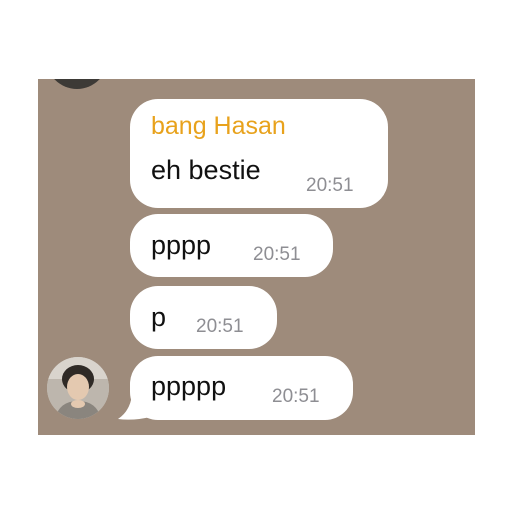  What do you see at coordinates (159, 317) in the screenshot?
I see `message-text: p` at bounding box center [159, 317].